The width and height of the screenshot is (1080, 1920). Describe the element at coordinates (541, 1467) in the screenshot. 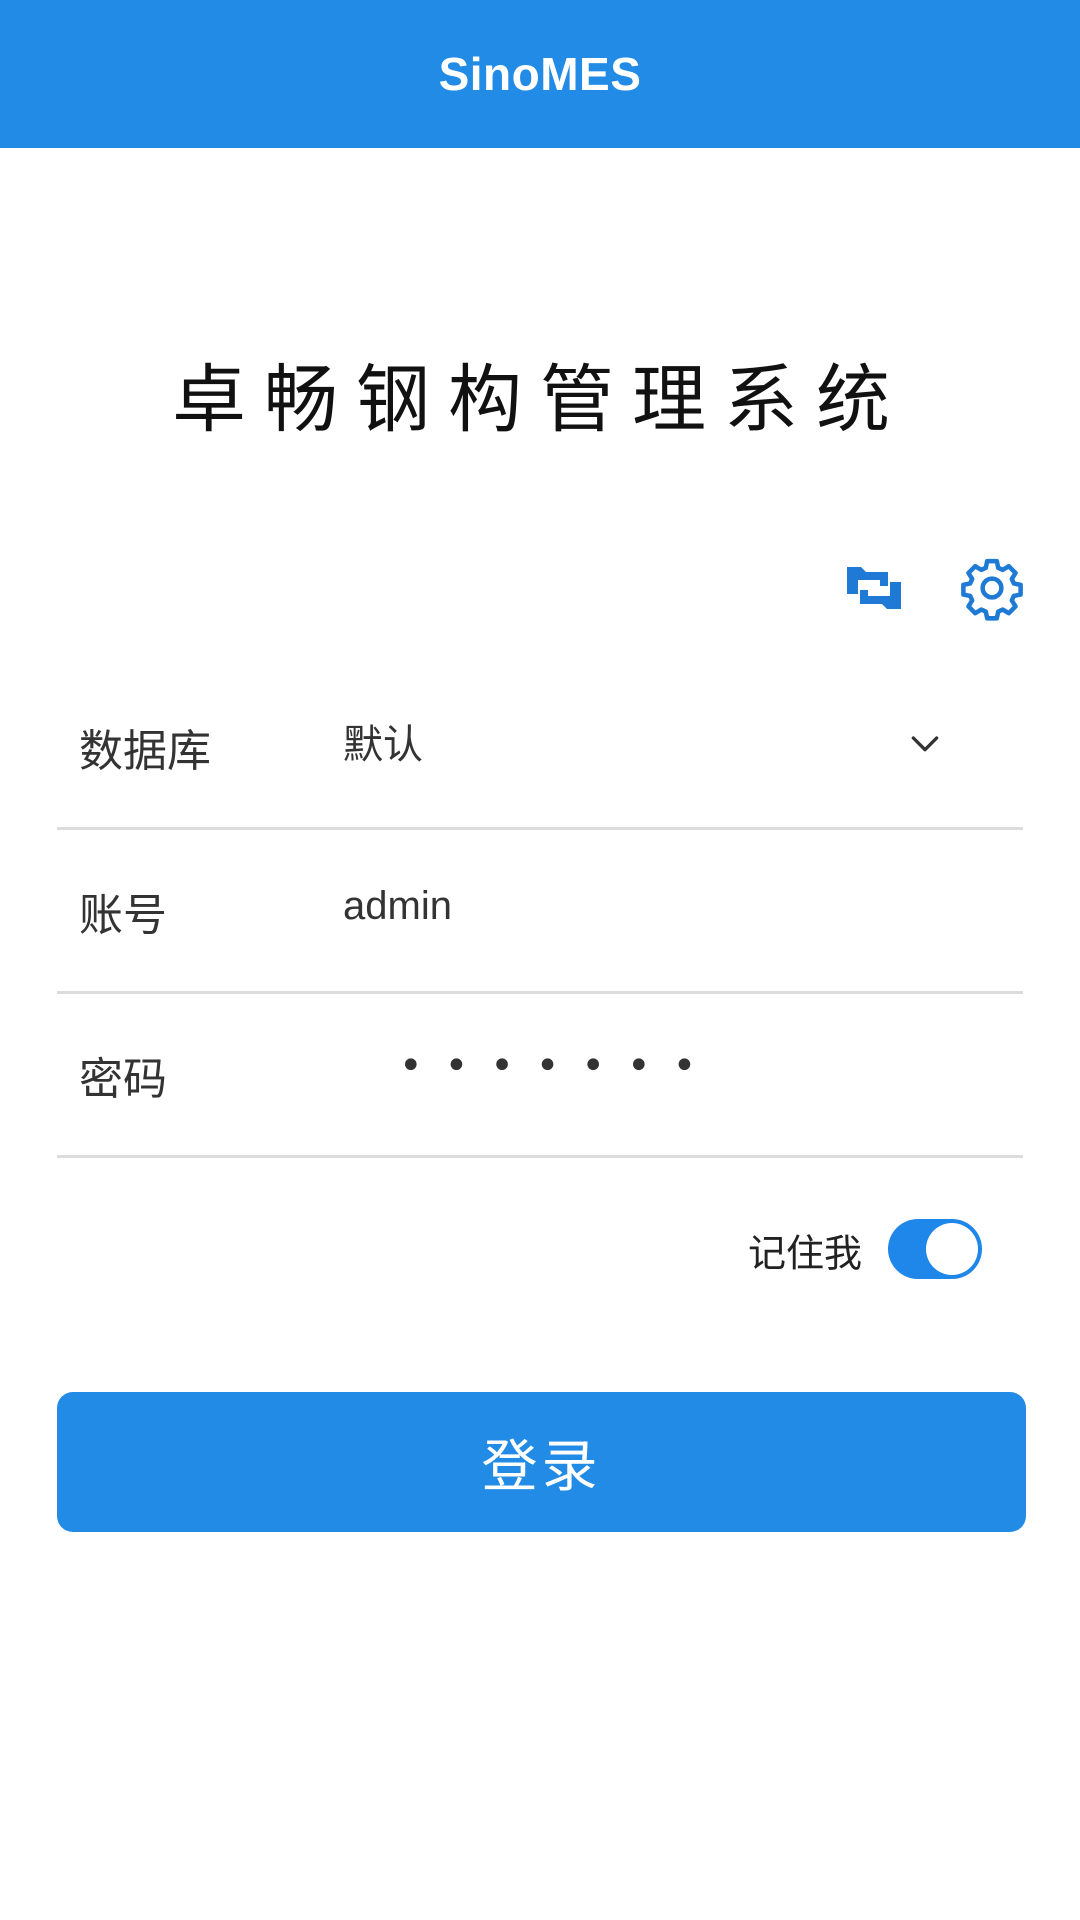

I see `login-button-label: 登录` at that location.